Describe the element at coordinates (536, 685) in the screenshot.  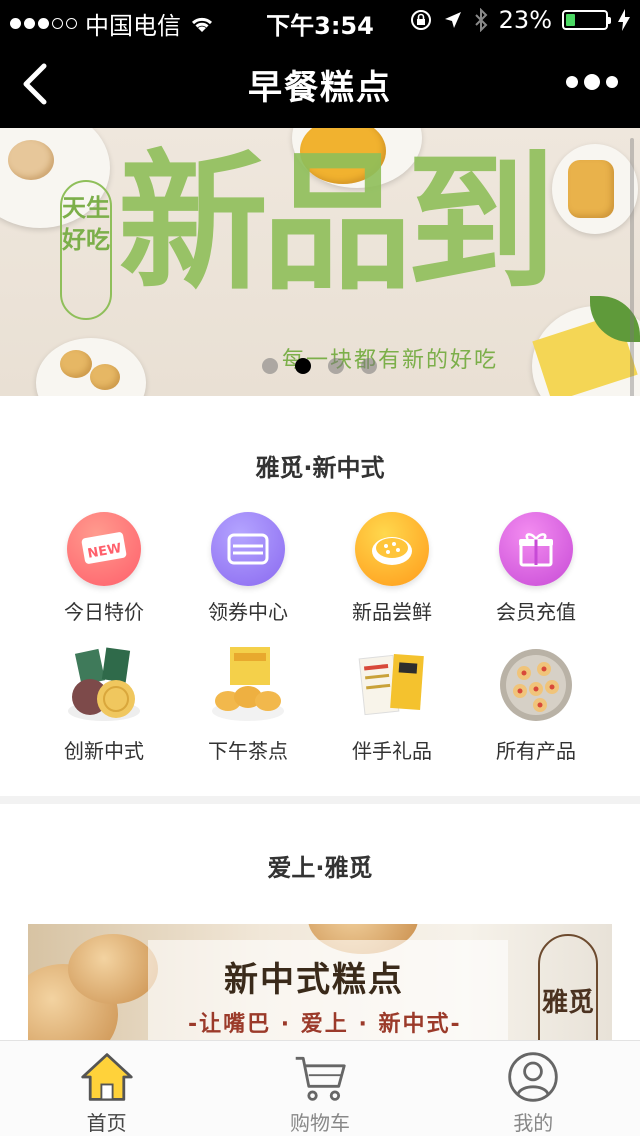
I see `cookie-plate-photo-icon` at that location.